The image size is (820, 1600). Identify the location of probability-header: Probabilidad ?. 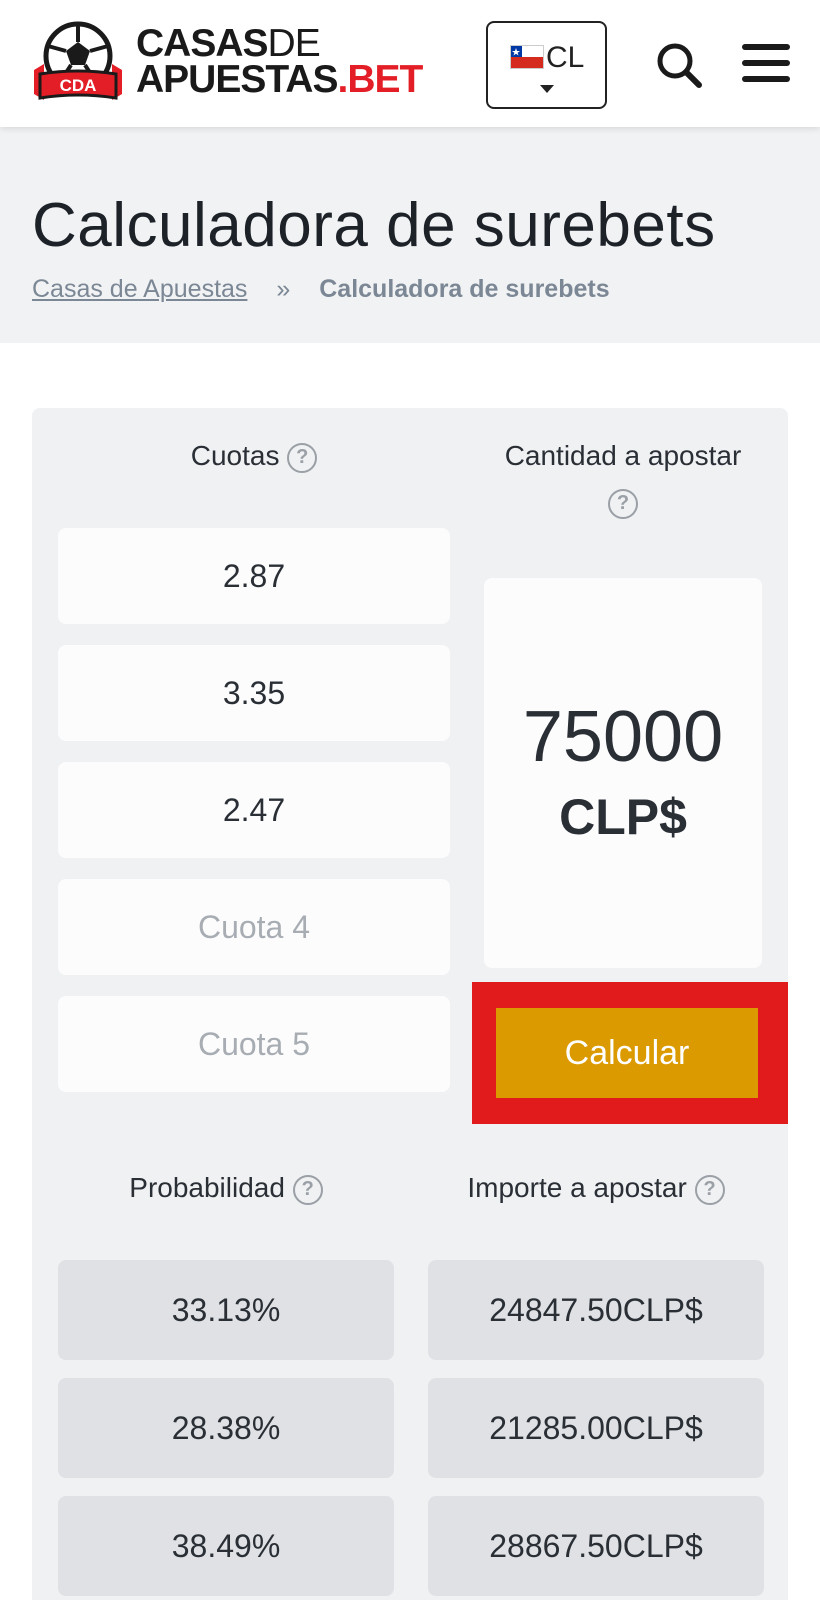
(226, 1188).